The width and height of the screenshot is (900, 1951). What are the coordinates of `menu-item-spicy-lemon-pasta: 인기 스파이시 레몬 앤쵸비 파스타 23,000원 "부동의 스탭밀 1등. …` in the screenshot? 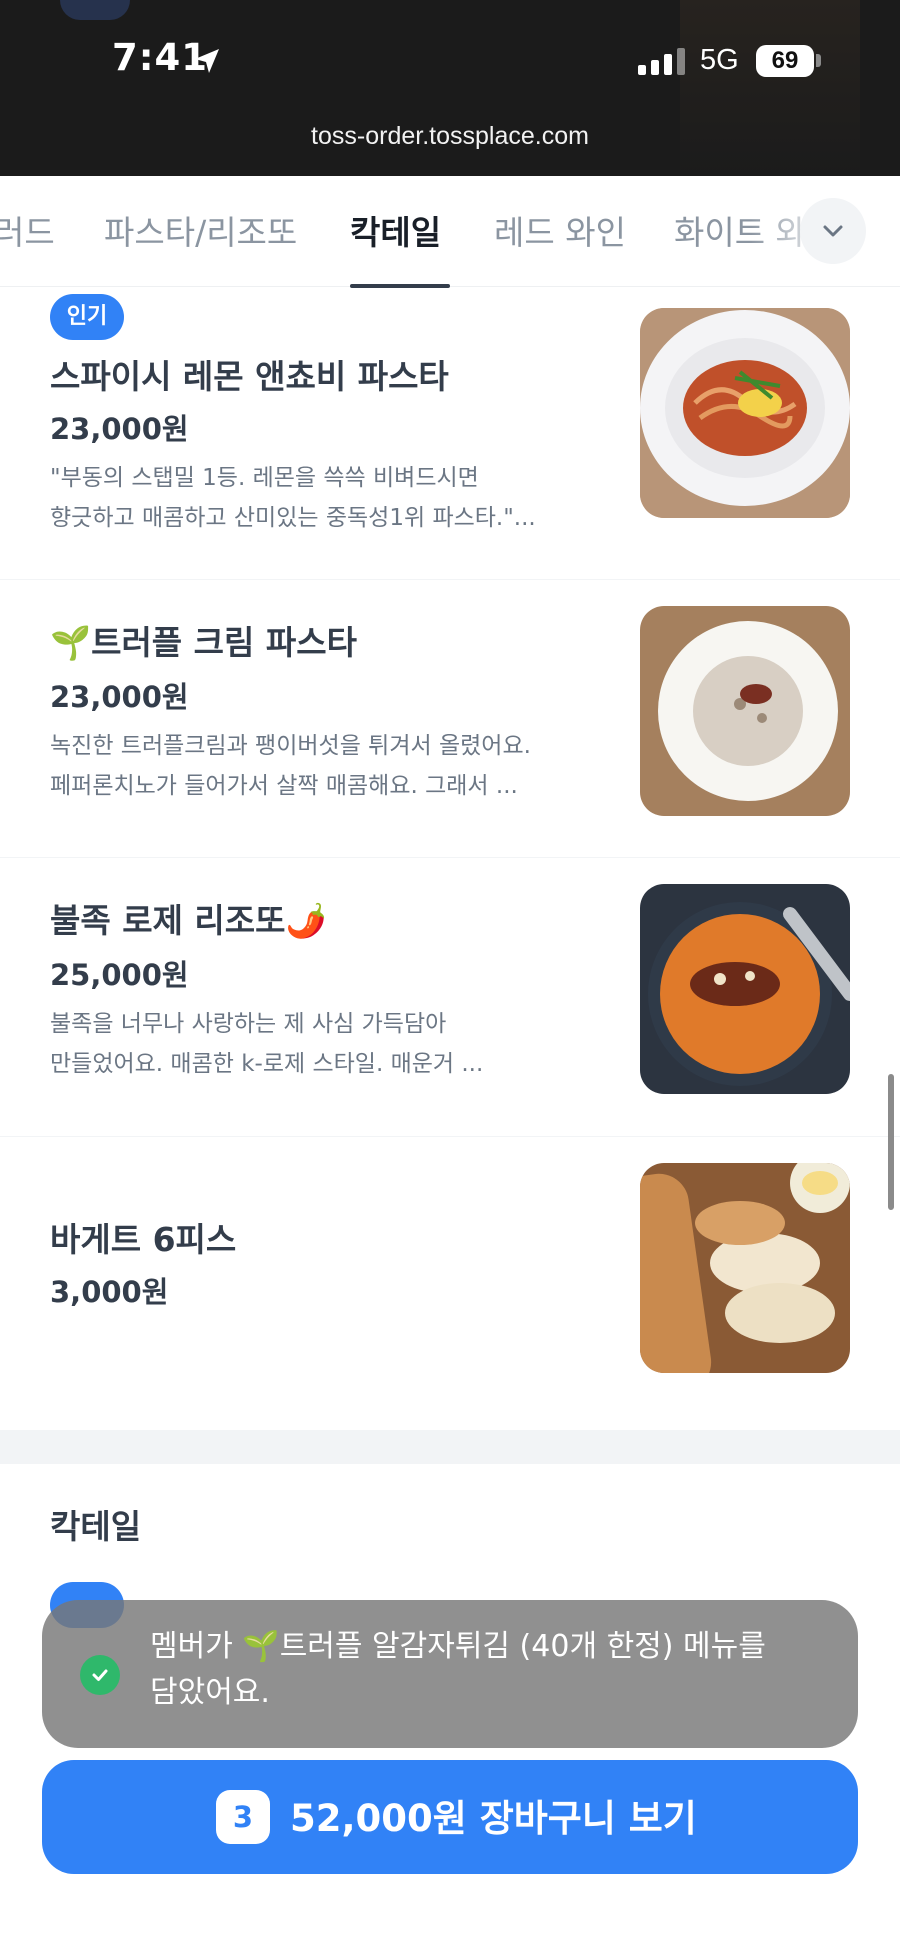 It's located at (450, 435).